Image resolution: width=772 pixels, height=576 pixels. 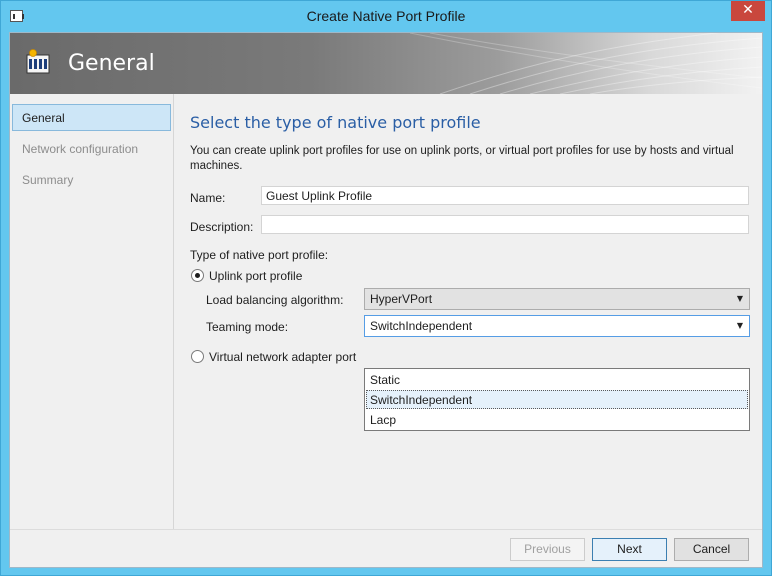 What do you see at coordinates (38, 62) in the screenshot?
I see `port-profile-icon` at bounding box center [38, 62].